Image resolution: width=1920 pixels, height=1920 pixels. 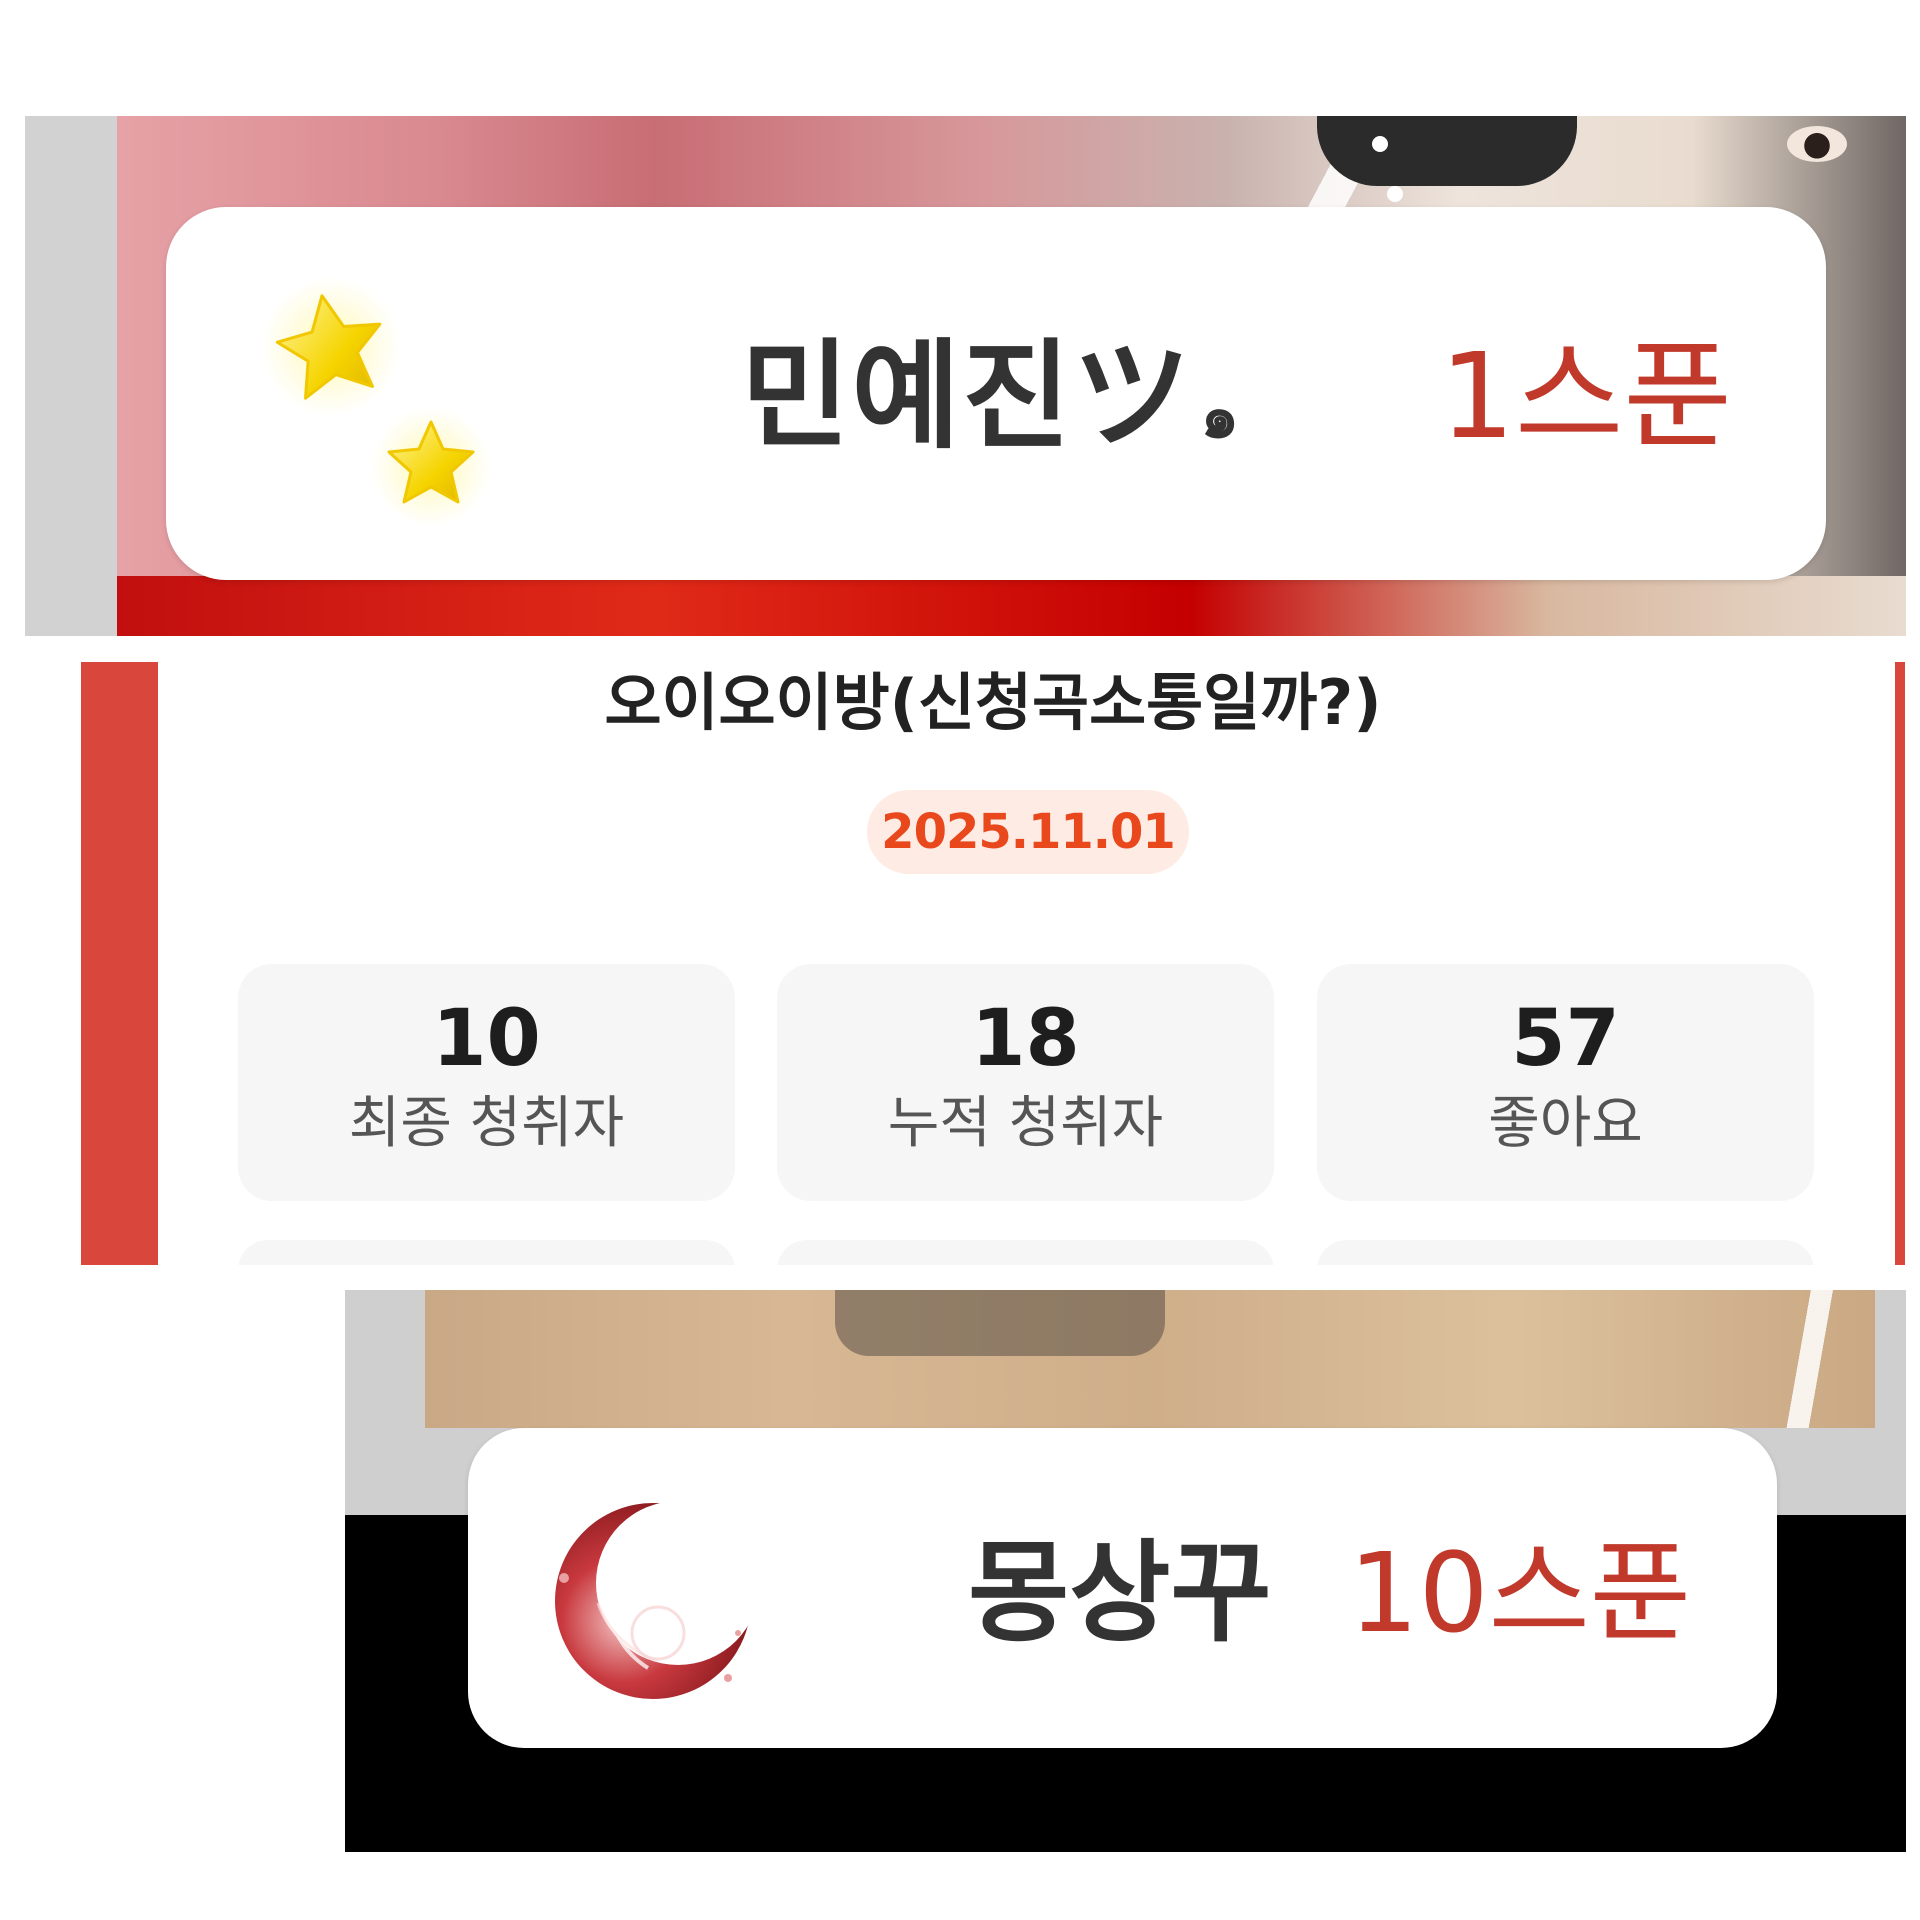 I want to click on accent-bar-right, so click(x=1900, y=963).